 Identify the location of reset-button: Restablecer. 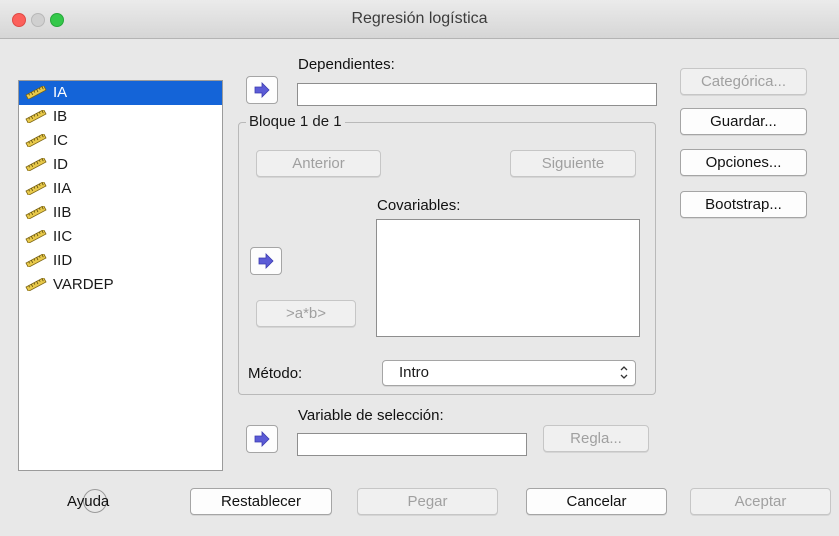
(261, 501).